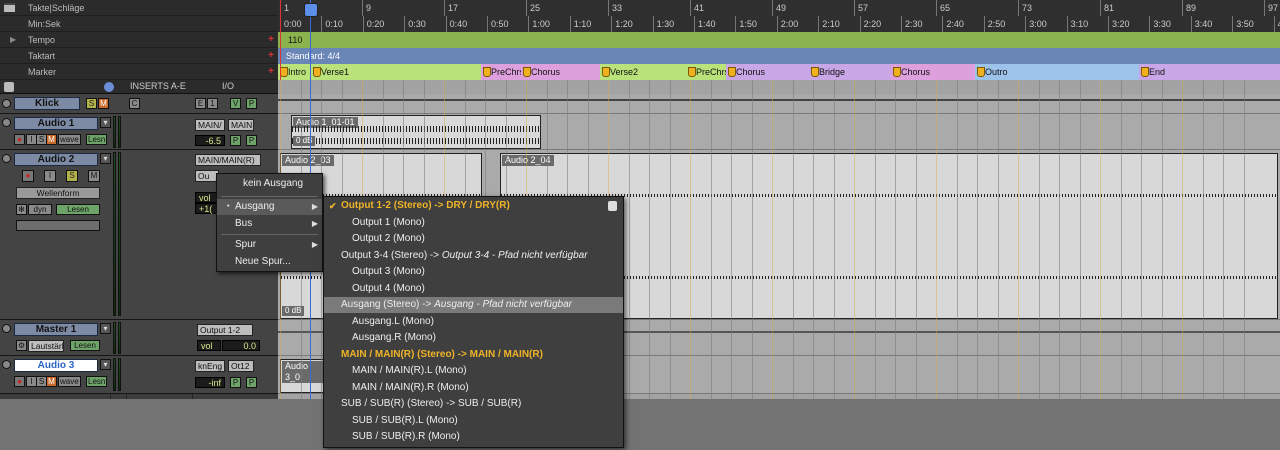 The height and width of the screenshot is (450, 1280). I want to click on dyn-button: dyn, so click(40, 209).